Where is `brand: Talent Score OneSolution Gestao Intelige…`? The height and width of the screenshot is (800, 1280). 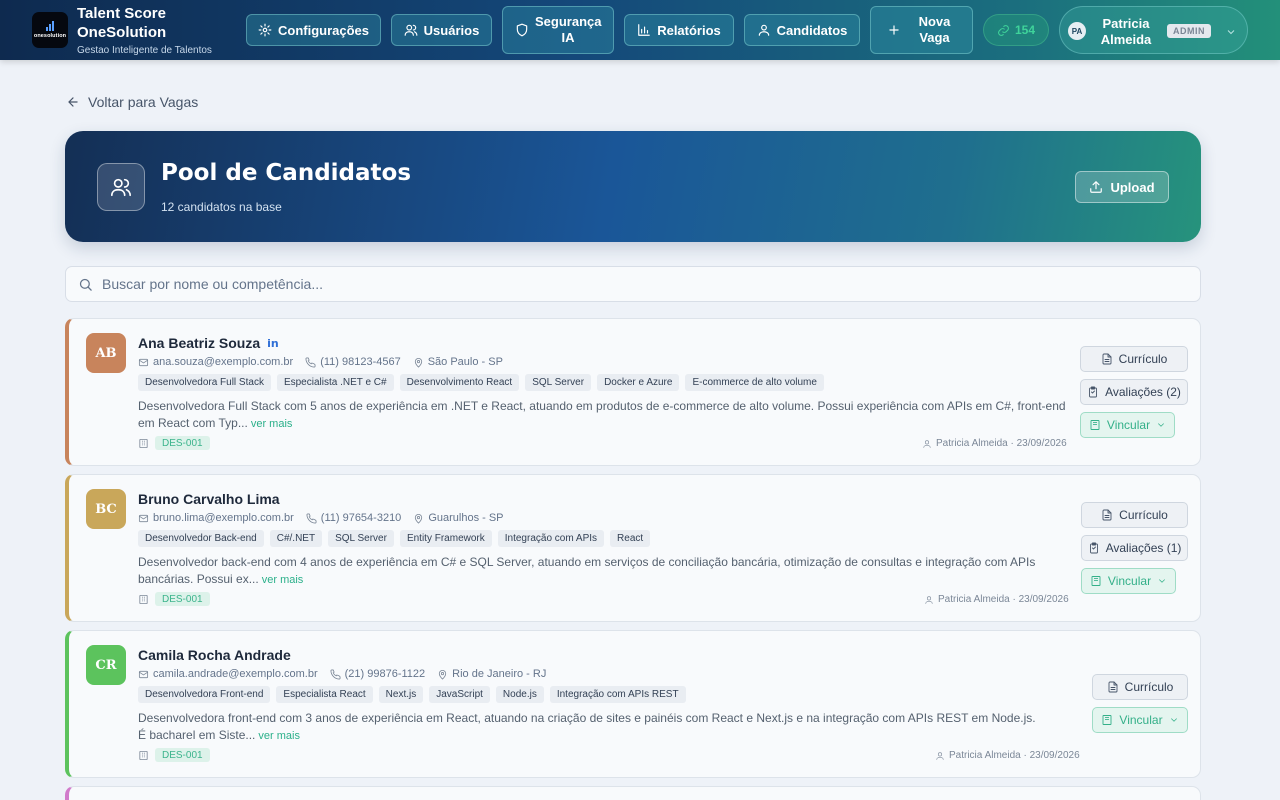 brand: Talent Score OneSolution Gestao Intelige… is located at coordinates (144, 30).